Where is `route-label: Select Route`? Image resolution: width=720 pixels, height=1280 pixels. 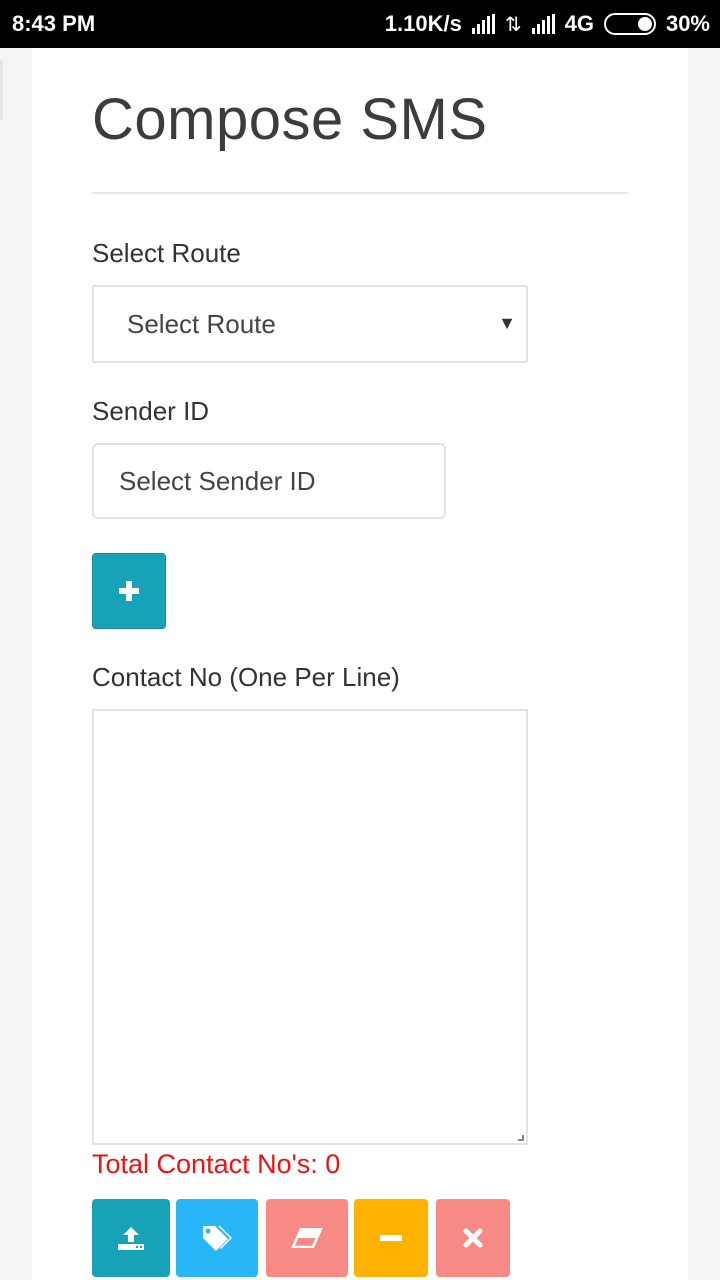 route-label: Select Route is located at coordinates (166, 253).